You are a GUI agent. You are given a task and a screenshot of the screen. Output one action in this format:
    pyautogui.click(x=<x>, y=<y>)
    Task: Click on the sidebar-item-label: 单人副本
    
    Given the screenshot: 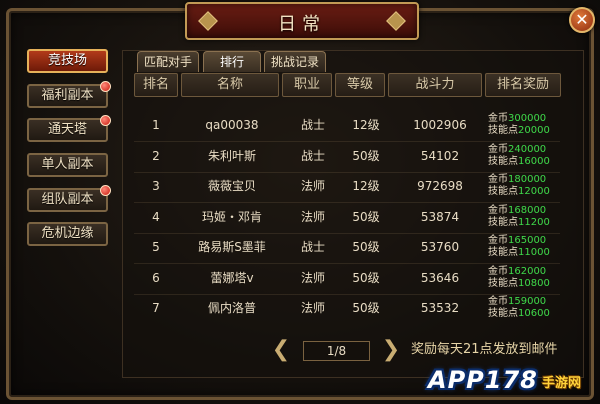 What is the action you would take?
    pyautogui.click(x=67, y=164)
    